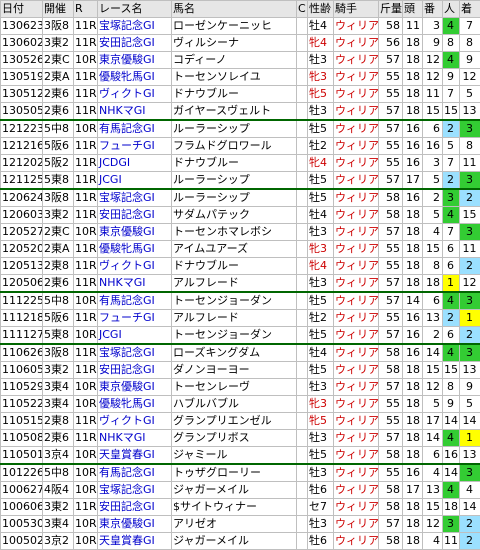 The height and width of the screenshot is (550, 480). What do you see at coordinates (234, 456) in the screenshot?
I see `horse-name-cell: ジャミール` at bounding box center [234, 456].